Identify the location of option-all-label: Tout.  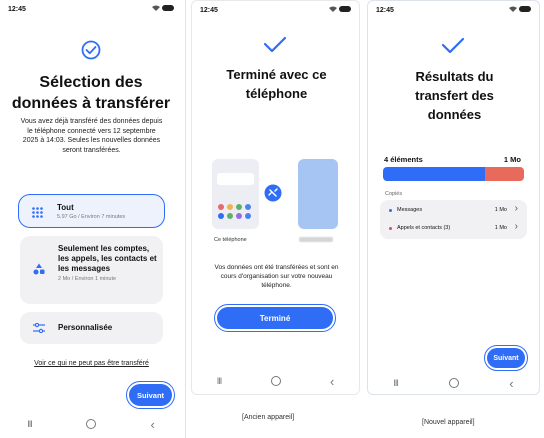
(65, 207).